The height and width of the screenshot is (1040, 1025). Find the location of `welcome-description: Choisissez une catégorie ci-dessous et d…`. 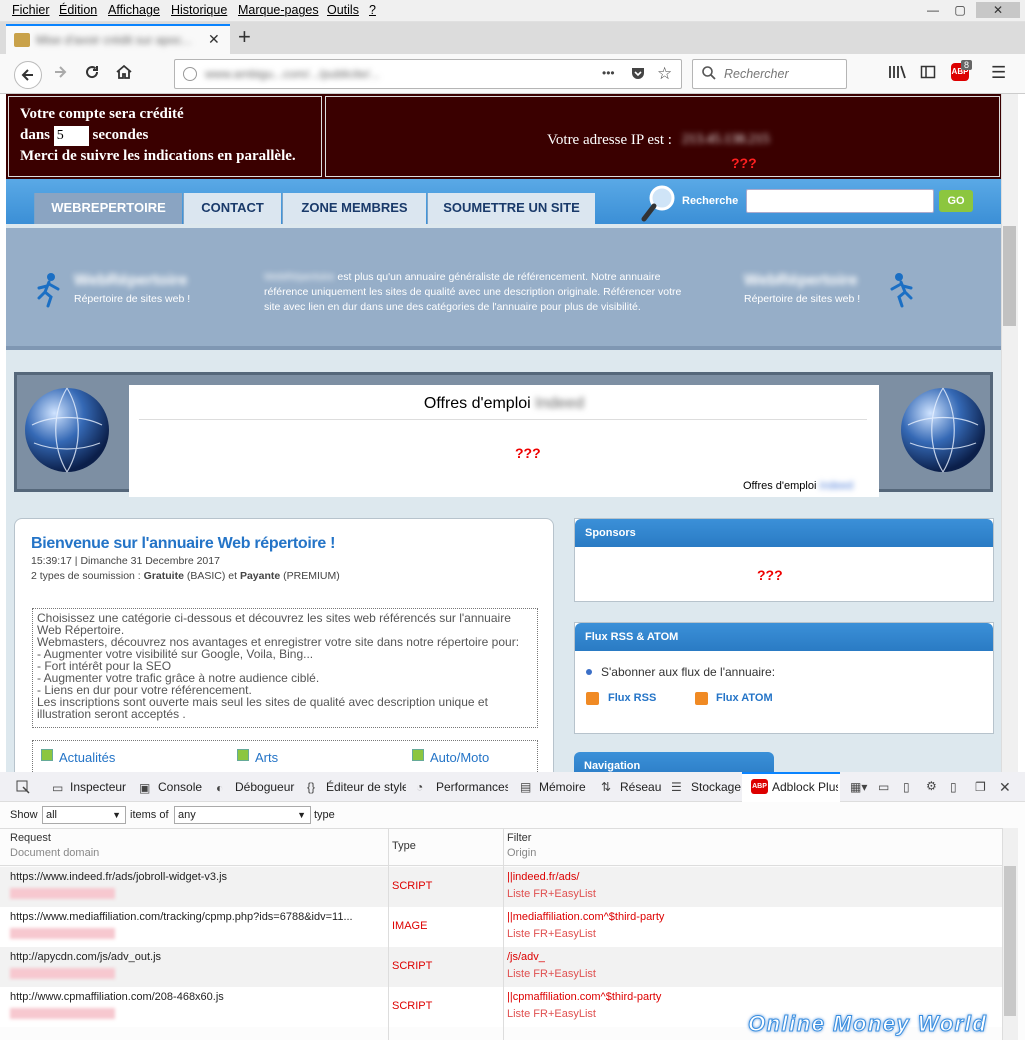

welcome-description: Choisissez une catégorie ci-dessous et d… is located at coordinates (285, 668).